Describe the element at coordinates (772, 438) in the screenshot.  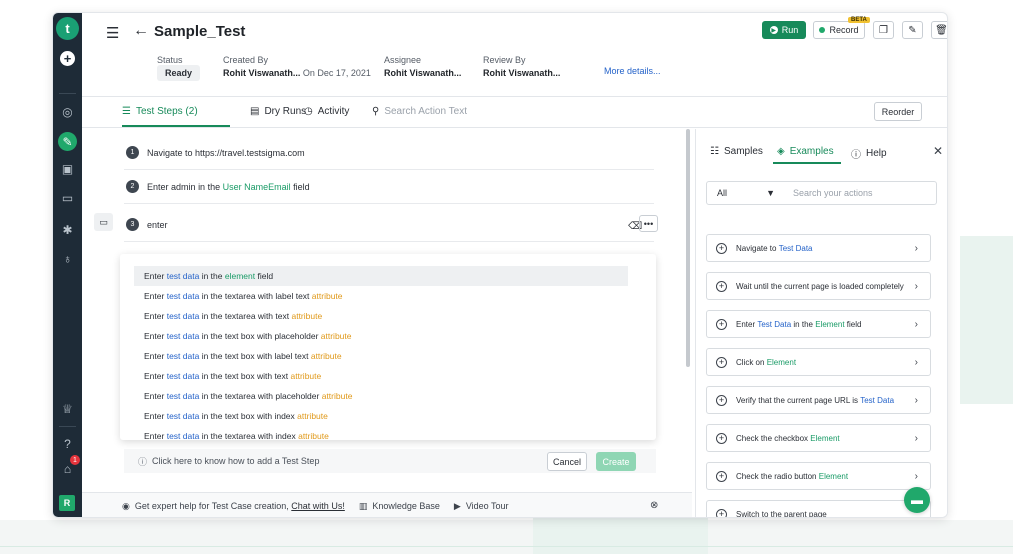
I see `example-text: Check the checkbox` at that location.